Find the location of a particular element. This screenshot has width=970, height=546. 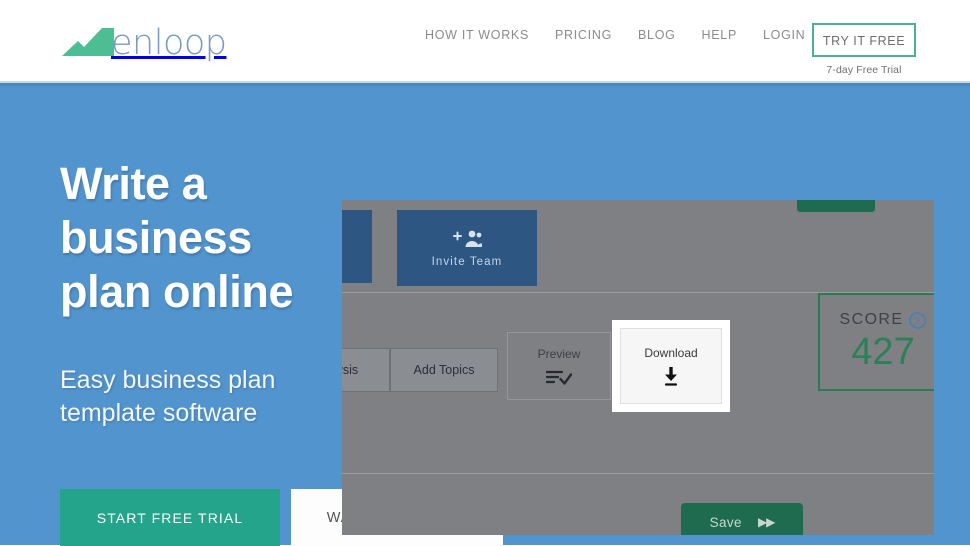

score-label: SCORE is located at coordinates (871, 319).